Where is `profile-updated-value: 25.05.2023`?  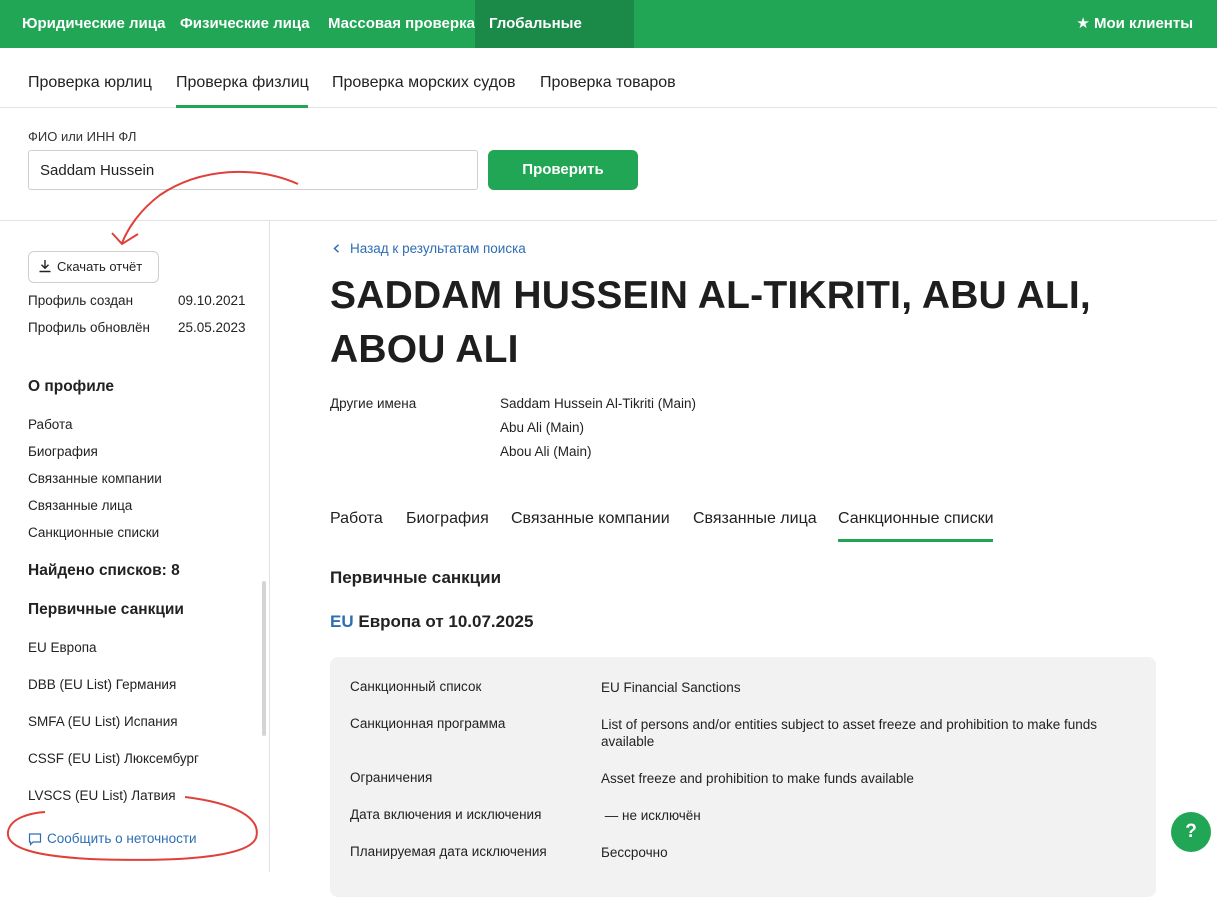 profile-updated-value: 25.05.2023 is located at coordinates (212, 327).